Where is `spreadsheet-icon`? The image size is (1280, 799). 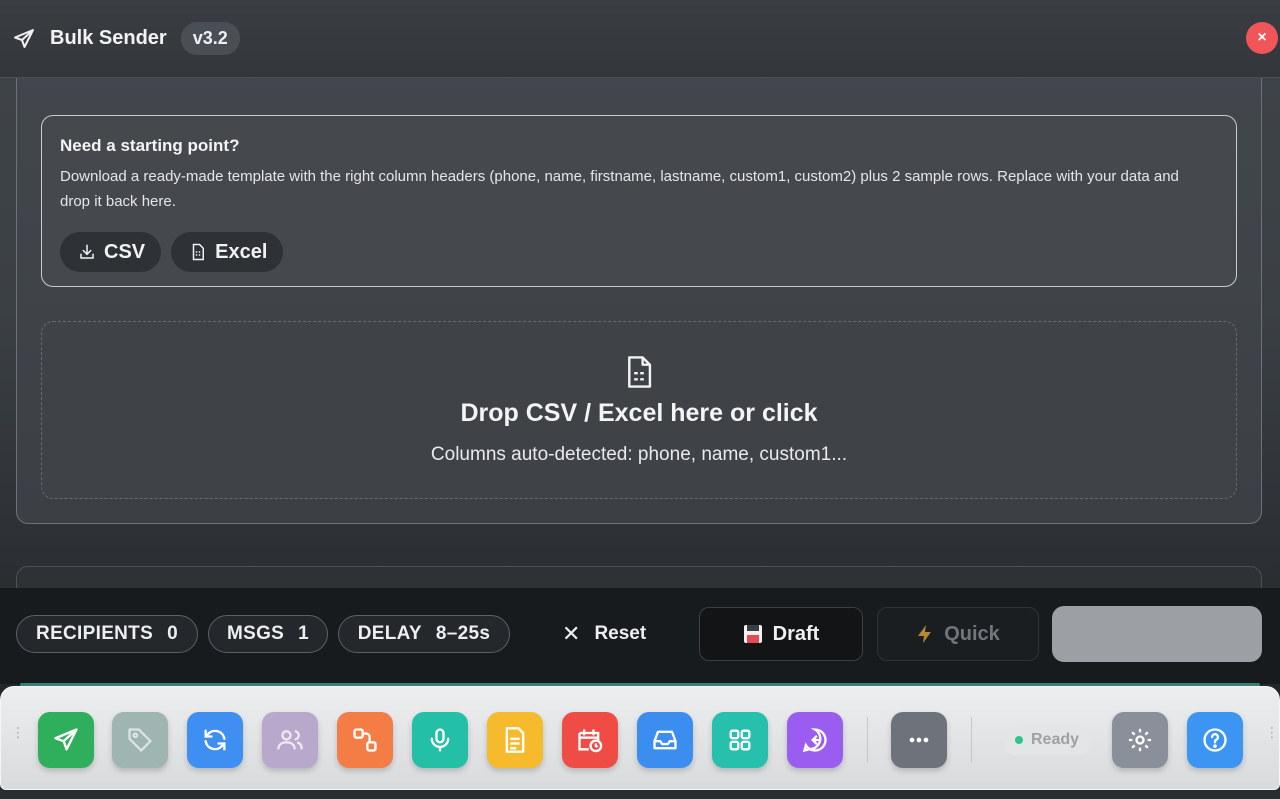
spreadsheet-icon is located at coordinates (198, 252).